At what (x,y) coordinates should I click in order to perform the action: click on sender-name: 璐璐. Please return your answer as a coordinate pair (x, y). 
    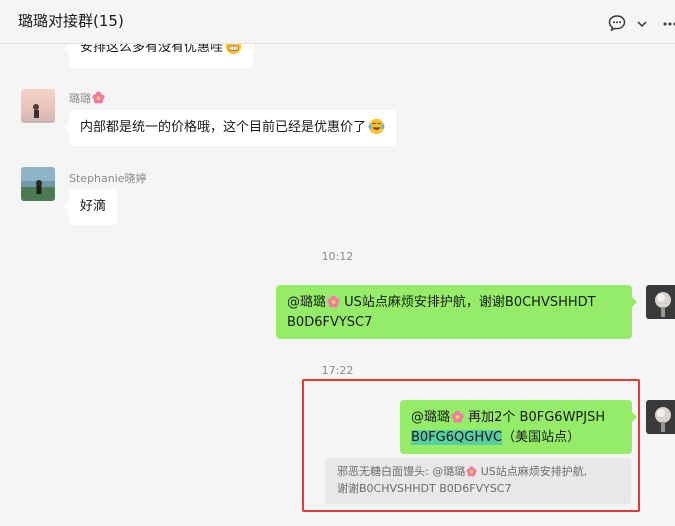
    Looking at the image, I should click on (87, 98).